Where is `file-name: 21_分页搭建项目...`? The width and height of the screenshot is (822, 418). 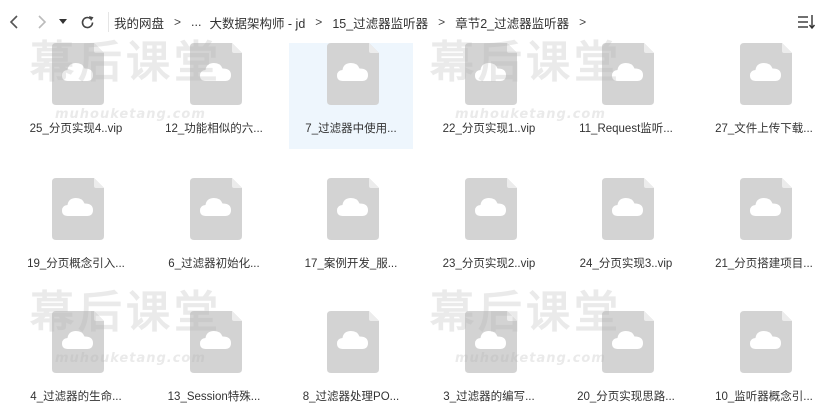 file-name: 21_分页搭建项目... is located at coordinates (764, 264).